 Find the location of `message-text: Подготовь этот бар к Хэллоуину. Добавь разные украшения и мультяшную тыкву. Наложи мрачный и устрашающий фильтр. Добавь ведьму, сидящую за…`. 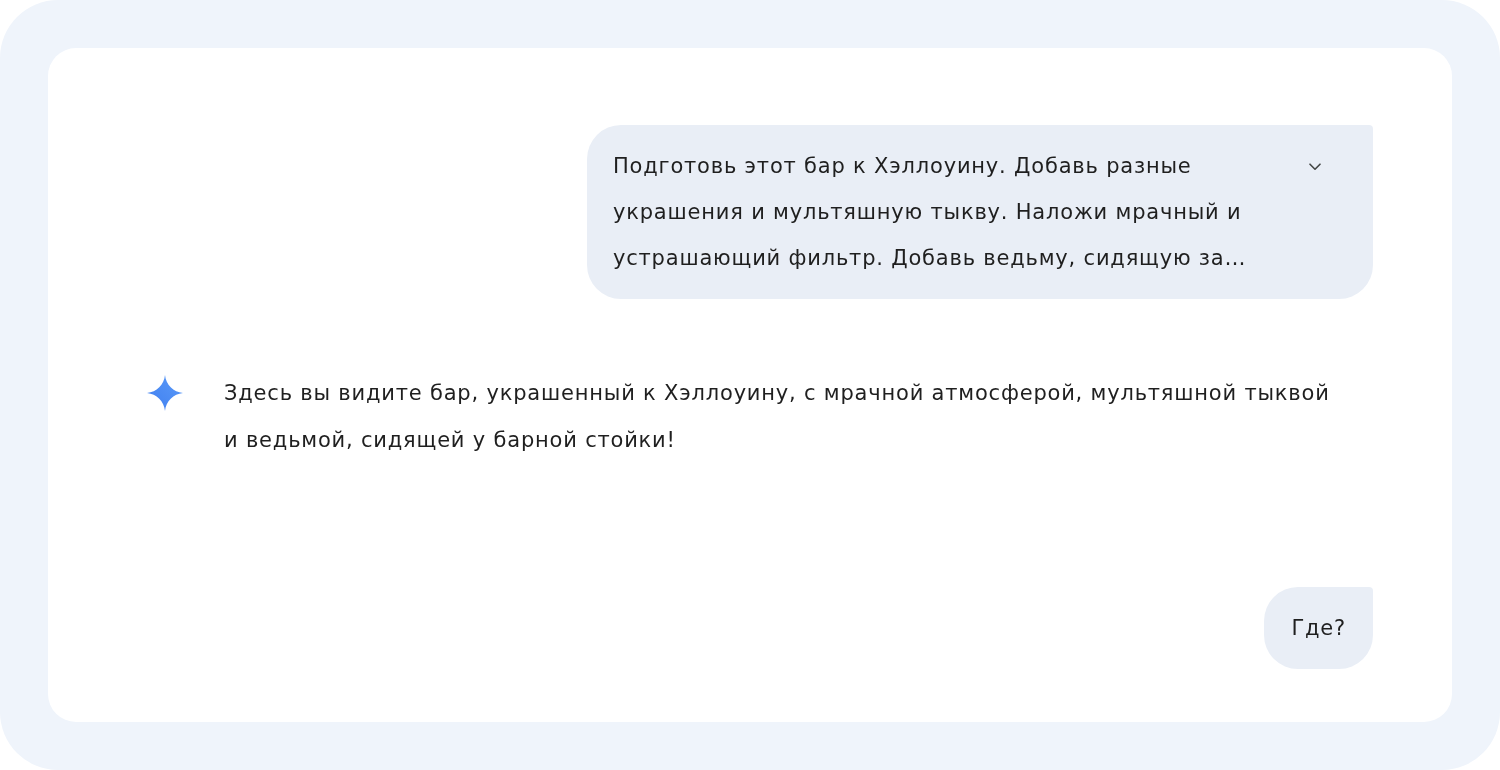

message-text: Подготовь этот бар к Хэллоуину. Добавь разные украшения и мультяшную тыкву. Наложи мрачный и устрашающий фильтр. Добавь ведьму, сидящую за… is located at coordinates (930, 212).